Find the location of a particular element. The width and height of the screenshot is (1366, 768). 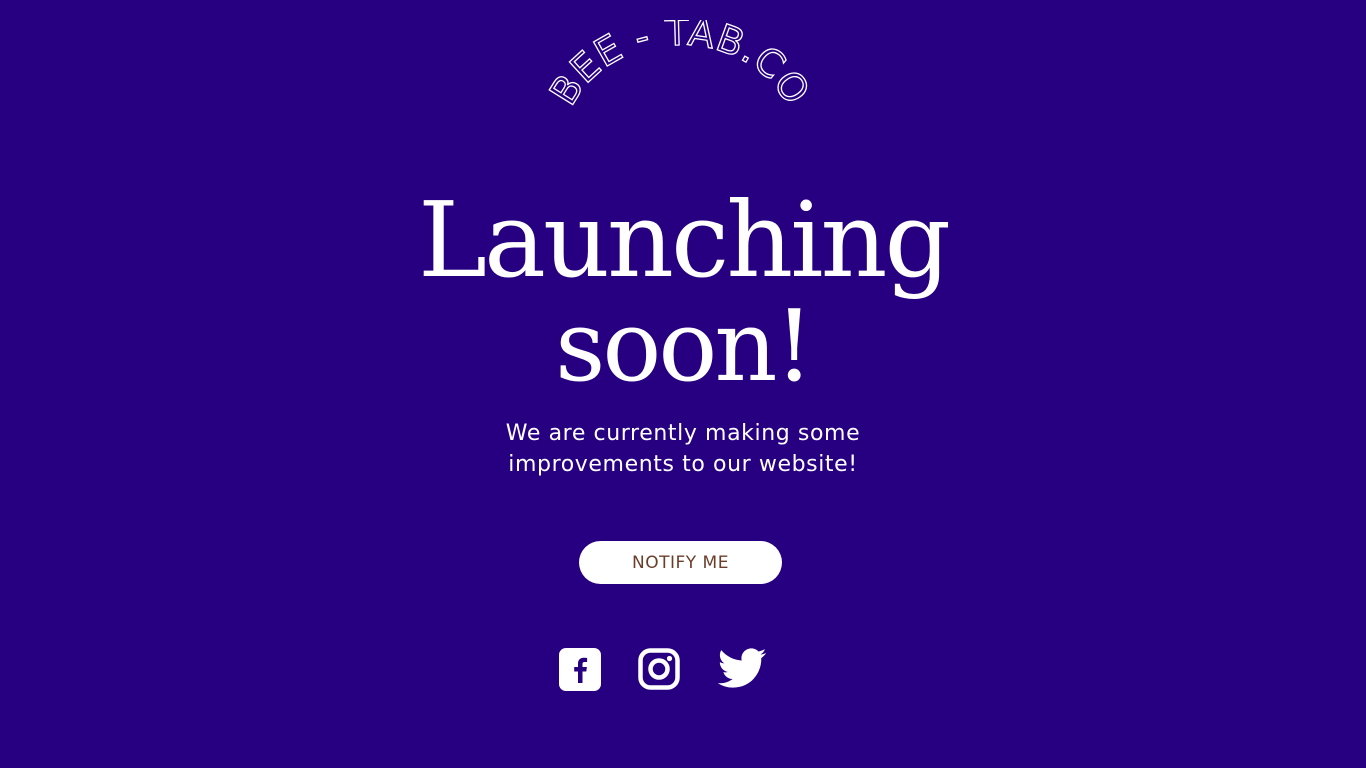

instagram-link is located at coordinates (659, 669).